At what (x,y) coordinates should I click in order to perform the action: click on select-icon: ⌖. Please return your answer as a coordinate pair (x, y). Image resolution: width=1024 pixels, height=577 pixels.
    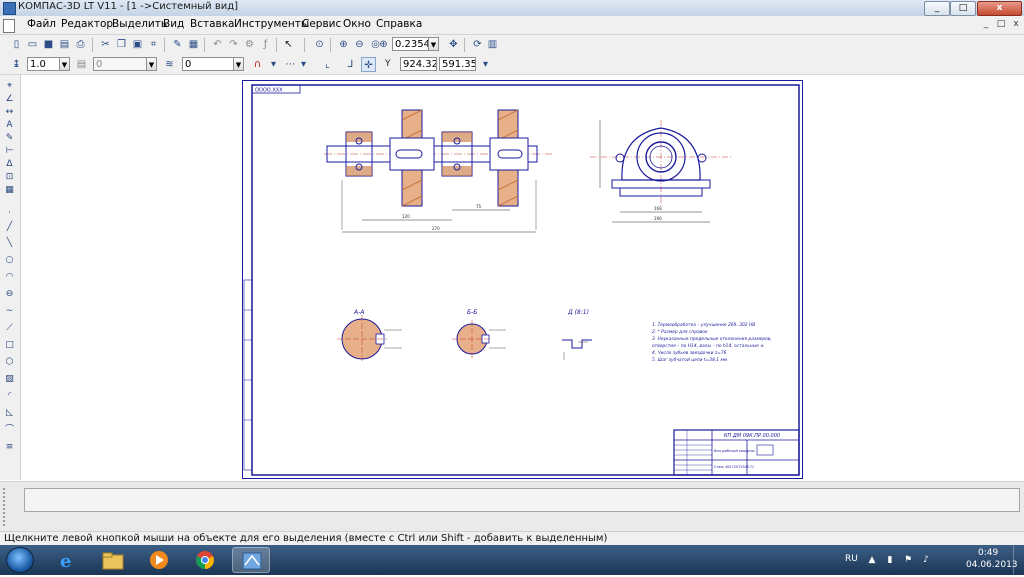
    Looking at the image, I should click on (9, 86).